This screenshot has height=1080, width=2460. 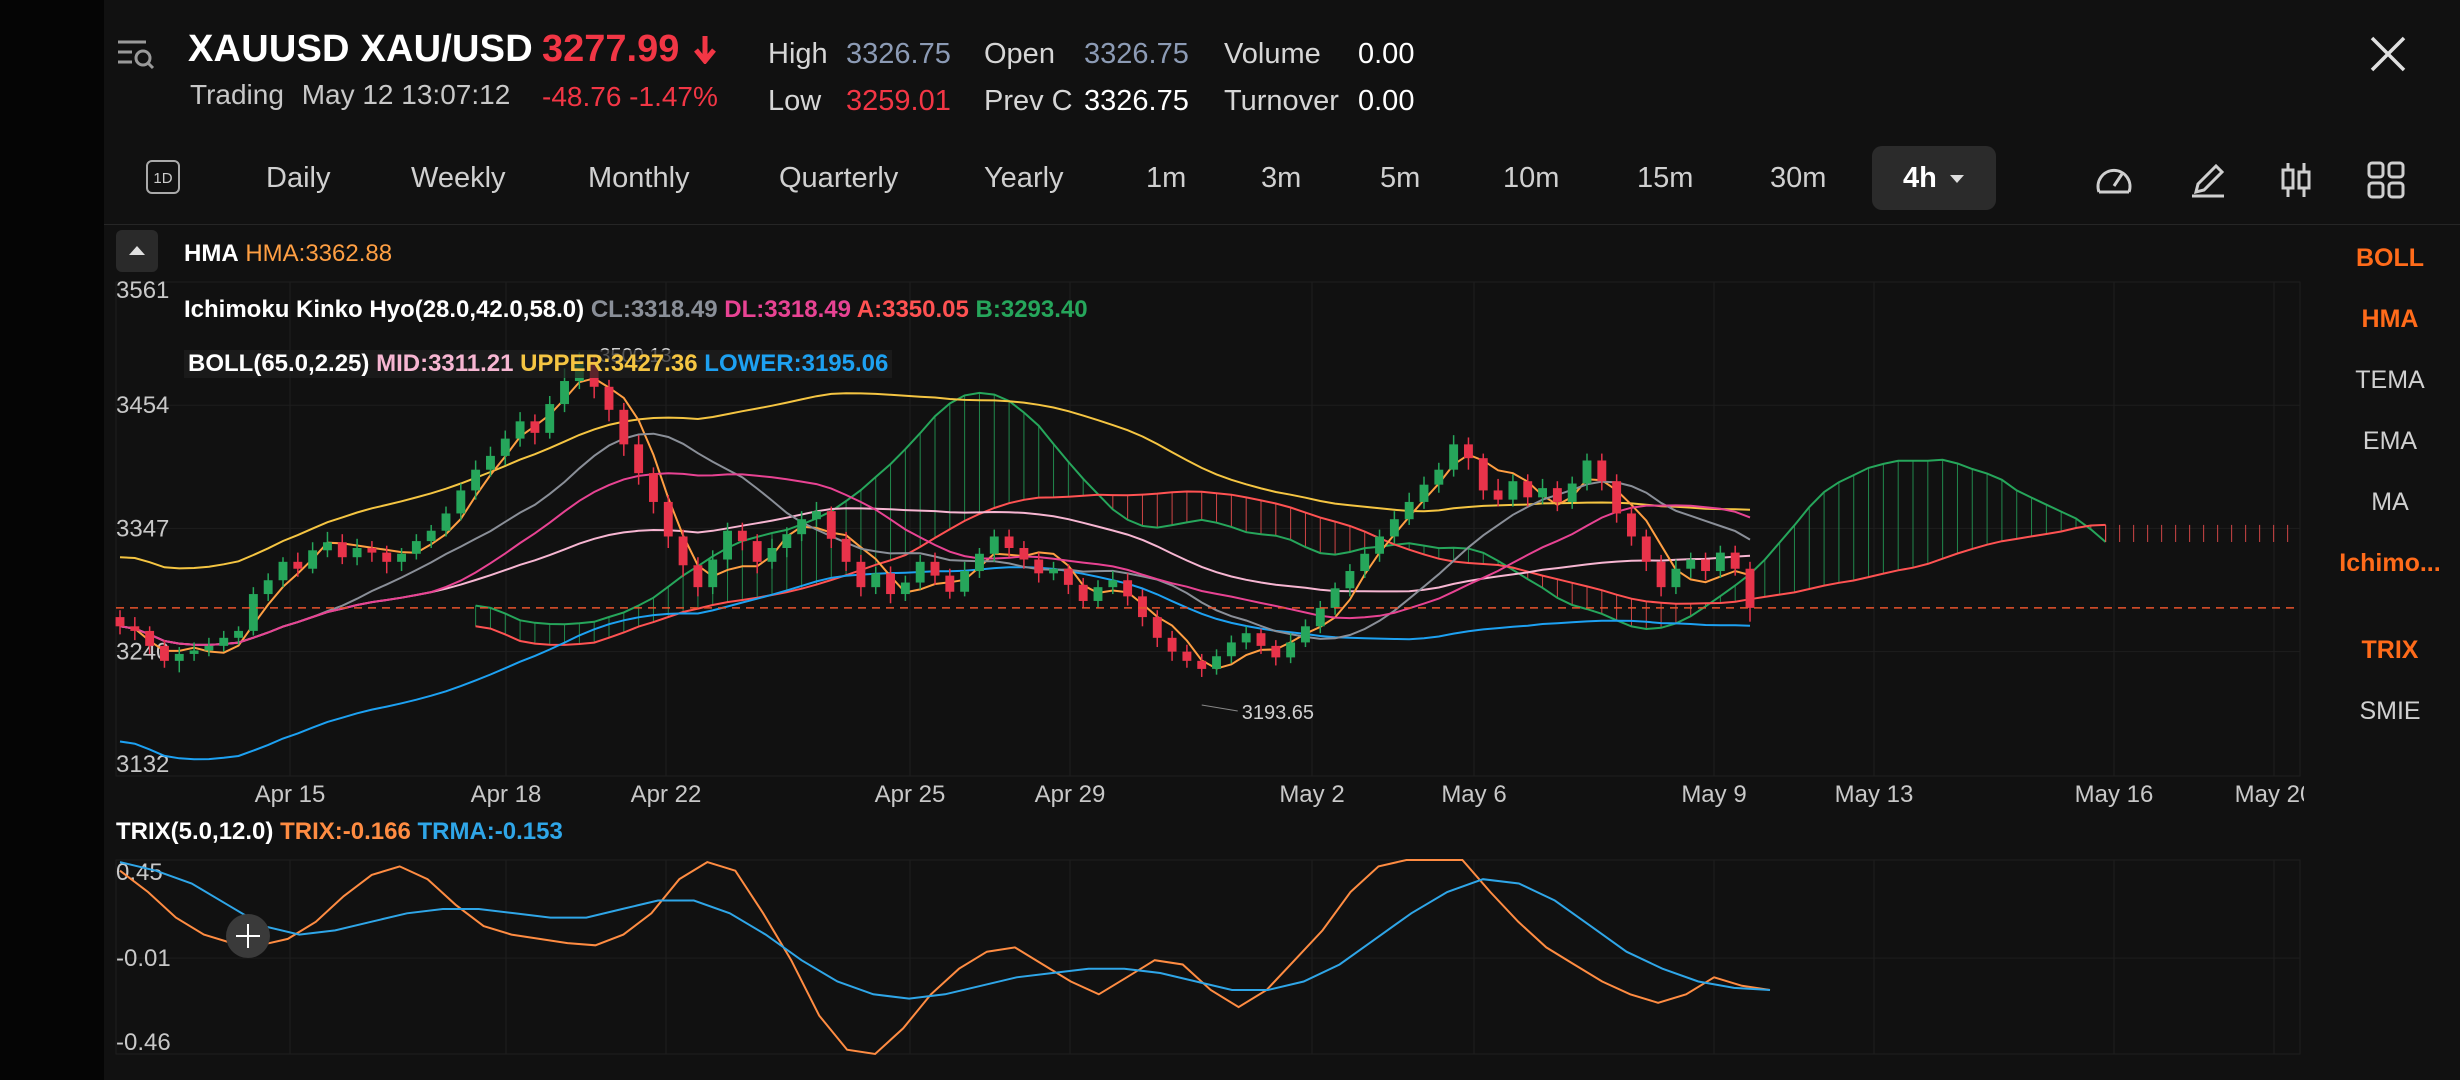 I want to click on tab-daily: Daily, so click(x=298, y=178).